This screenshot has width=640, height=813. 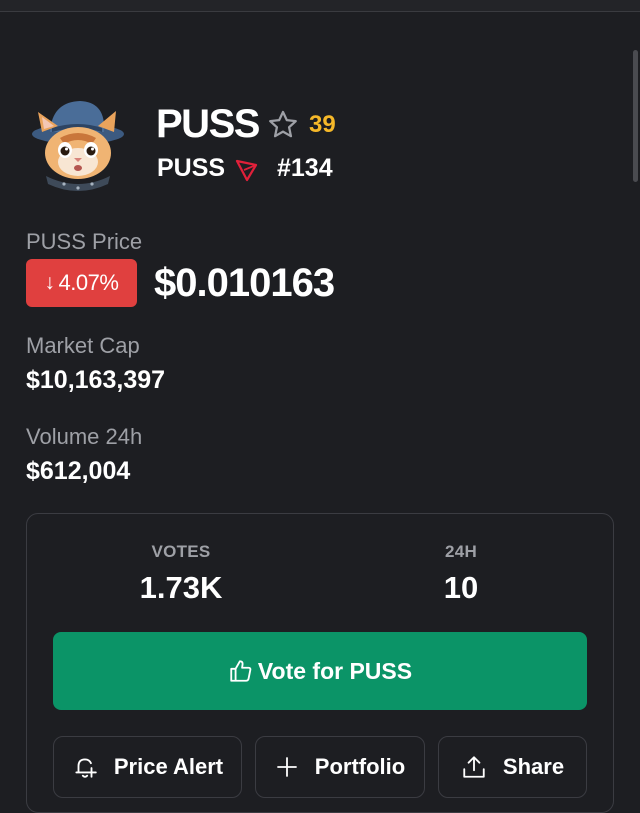 What do you see at coordinates (461, 551) in the screenshot?
I see `votes-24h-label: 24H` at bounding box center [461, 551].